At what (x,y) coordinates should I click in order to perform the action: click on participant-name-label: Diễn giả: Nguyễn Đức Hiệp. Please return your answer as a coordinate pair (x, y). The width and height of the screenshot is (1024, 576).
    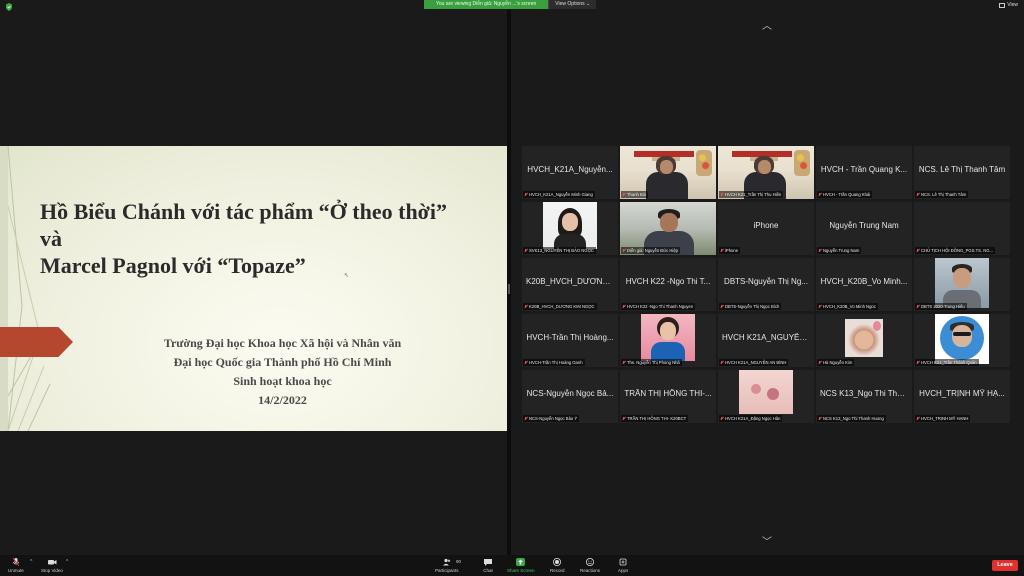
    Looking at the image, I should click on (650, 250).